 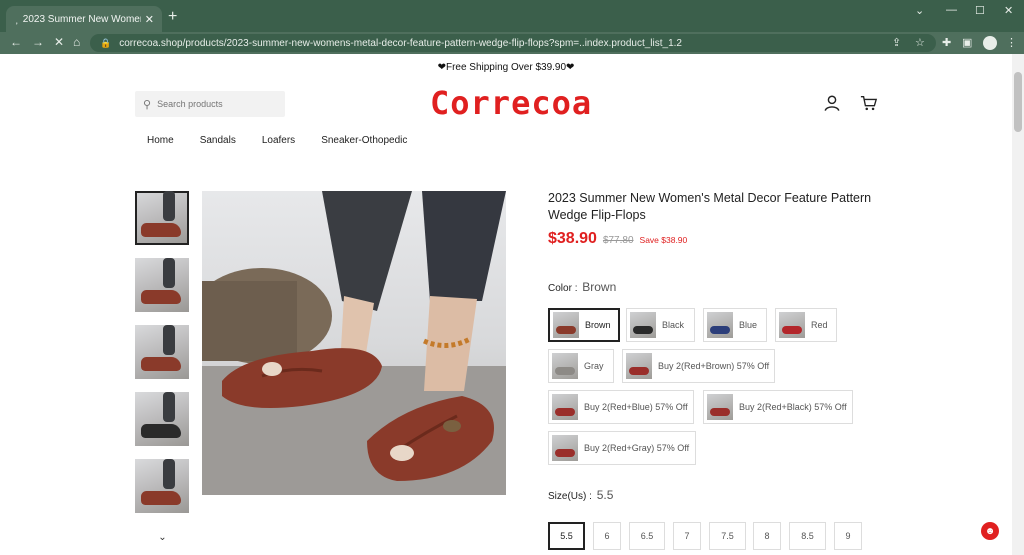 I want to click on thumbnail-gallery, so click(x=162, y=358).